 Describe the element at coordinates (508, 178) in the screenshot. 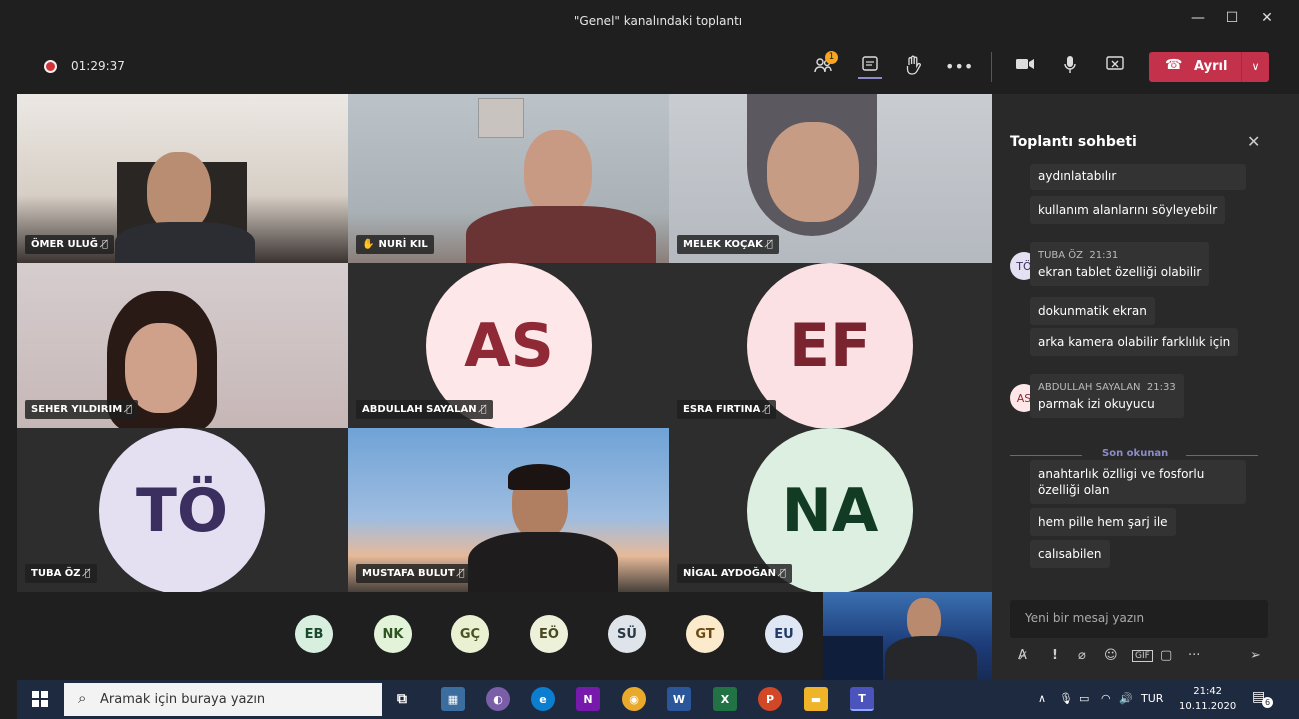

I see `video-tile: ✋ NURİ KIL` at that location.